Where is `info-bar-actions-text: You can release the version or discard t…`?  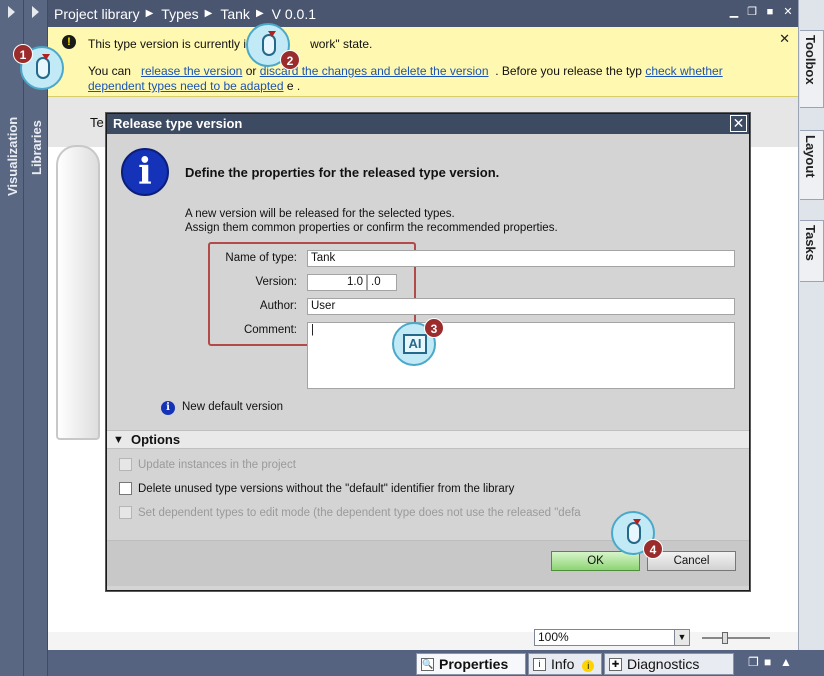
info-bar-actions-text: You can release the version or discard t… is located at coordinates (418, 79).